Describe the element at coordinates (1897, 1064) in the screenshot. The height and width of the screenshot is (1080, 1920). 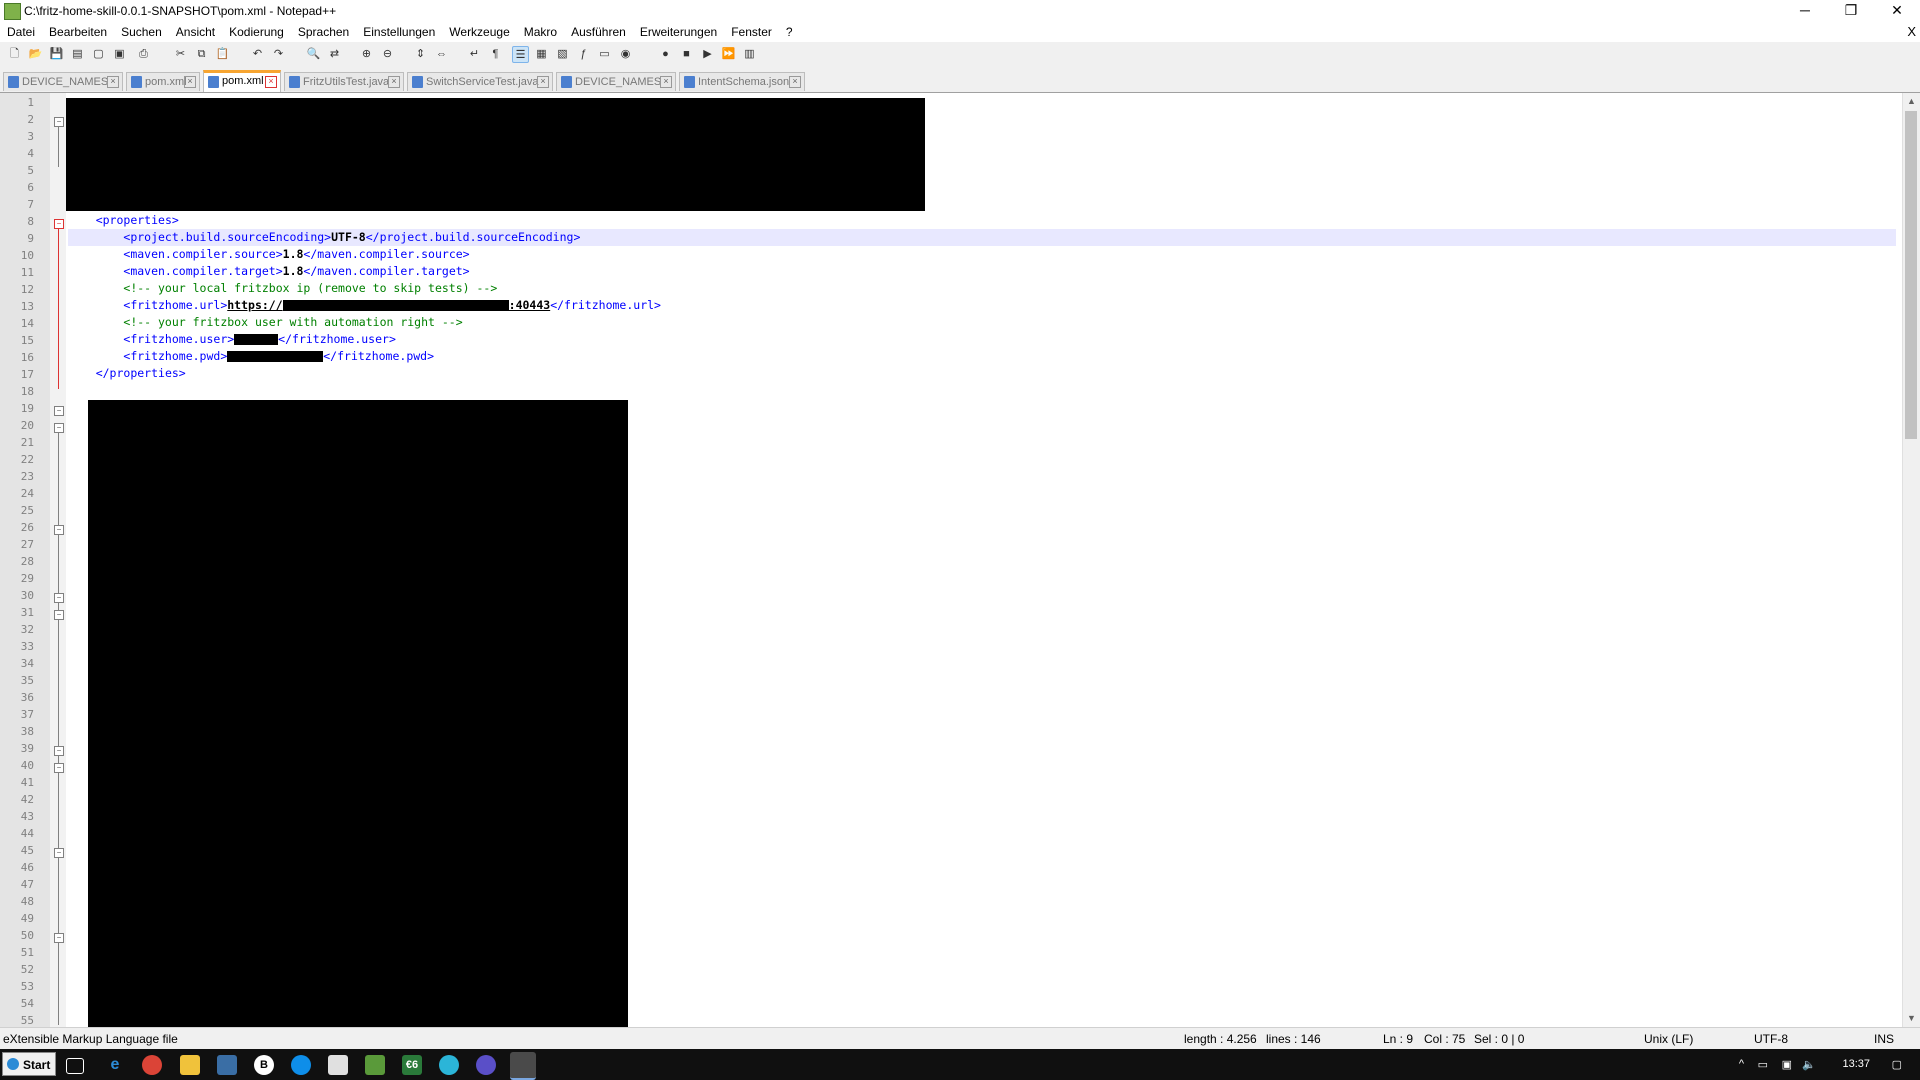
I see `notification-icon: ▢` at that location.